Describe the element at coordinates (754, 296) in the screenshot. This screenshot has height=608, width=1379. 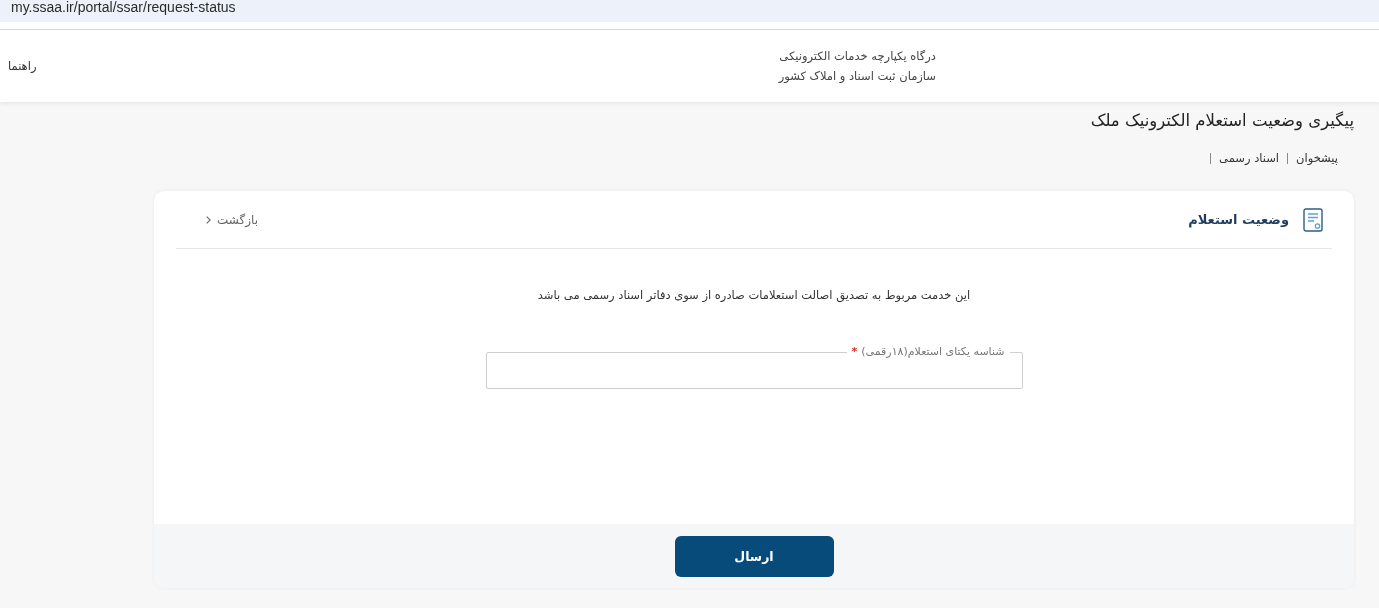
I see `service-description: این خدمت مربوط به تصدیق اصالت استعلامات صادره از سوی دفاتر اسناد رسمی می باشد` at that location.